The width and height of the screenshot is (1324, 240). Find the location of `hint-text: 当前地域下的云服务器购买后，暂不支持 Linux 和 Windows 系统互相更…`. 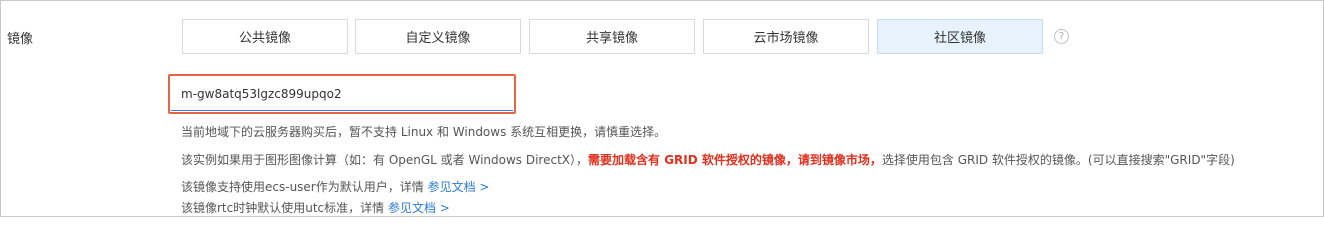

hint-text: 当前地域下的云服务器购买后，暂不支持 Linux 和 Windows 系统互相更… is located at coordinates (424, 132).